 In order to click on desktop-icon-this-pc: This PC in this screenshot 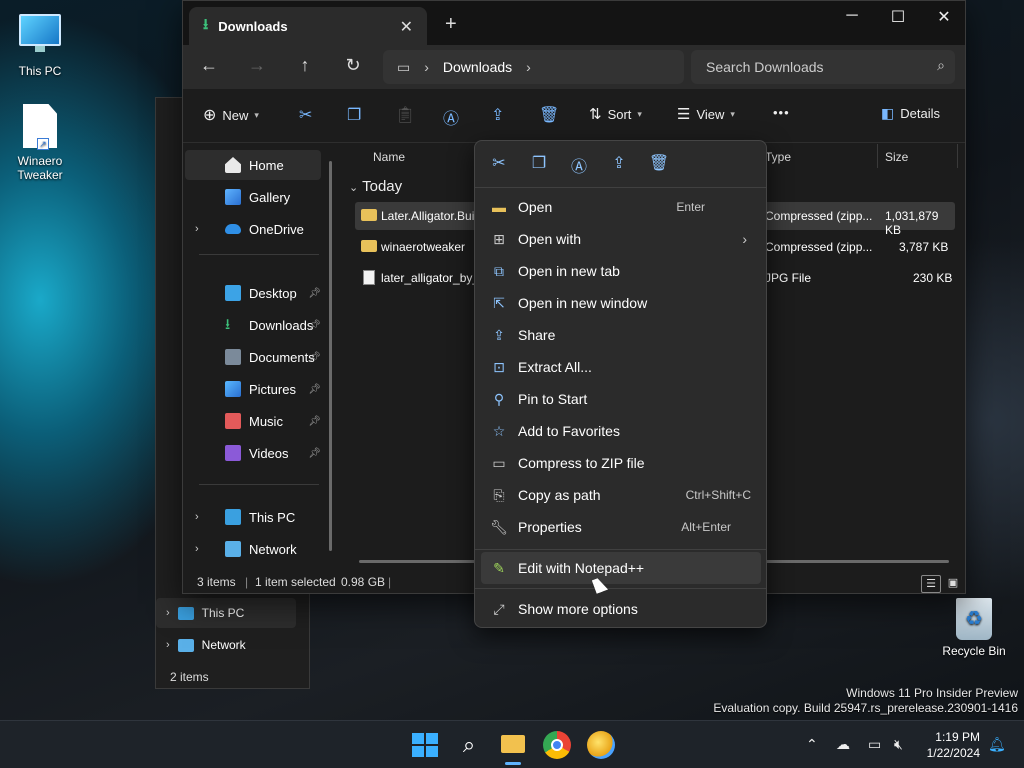, I will do `click(40, 43)`.